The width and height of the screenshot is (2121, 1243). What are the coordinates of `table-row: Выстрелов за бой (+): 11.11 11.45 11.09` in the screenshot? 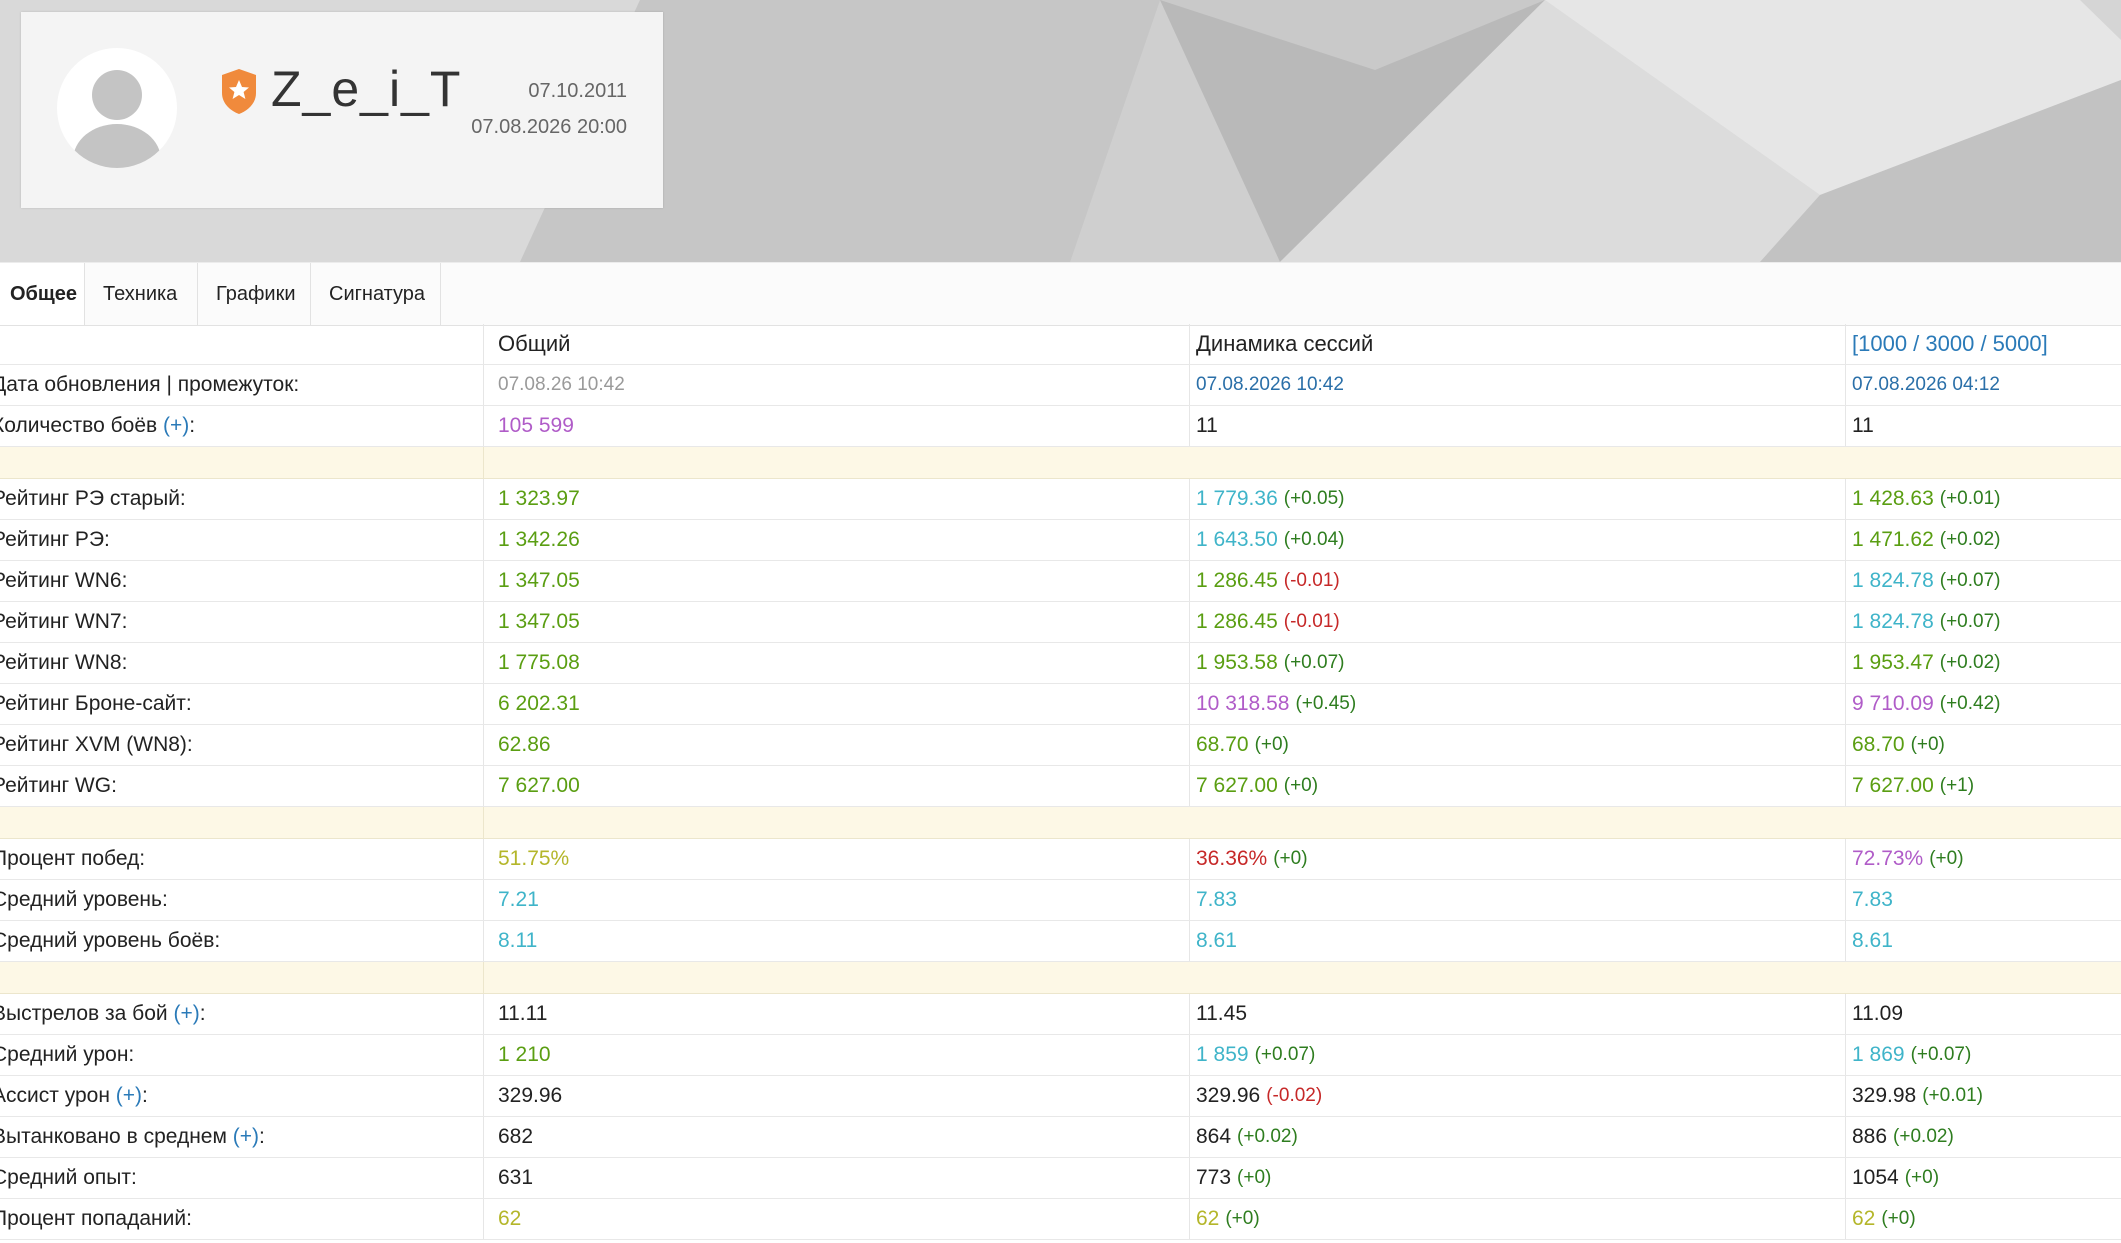 It's located at (1060, 1014).